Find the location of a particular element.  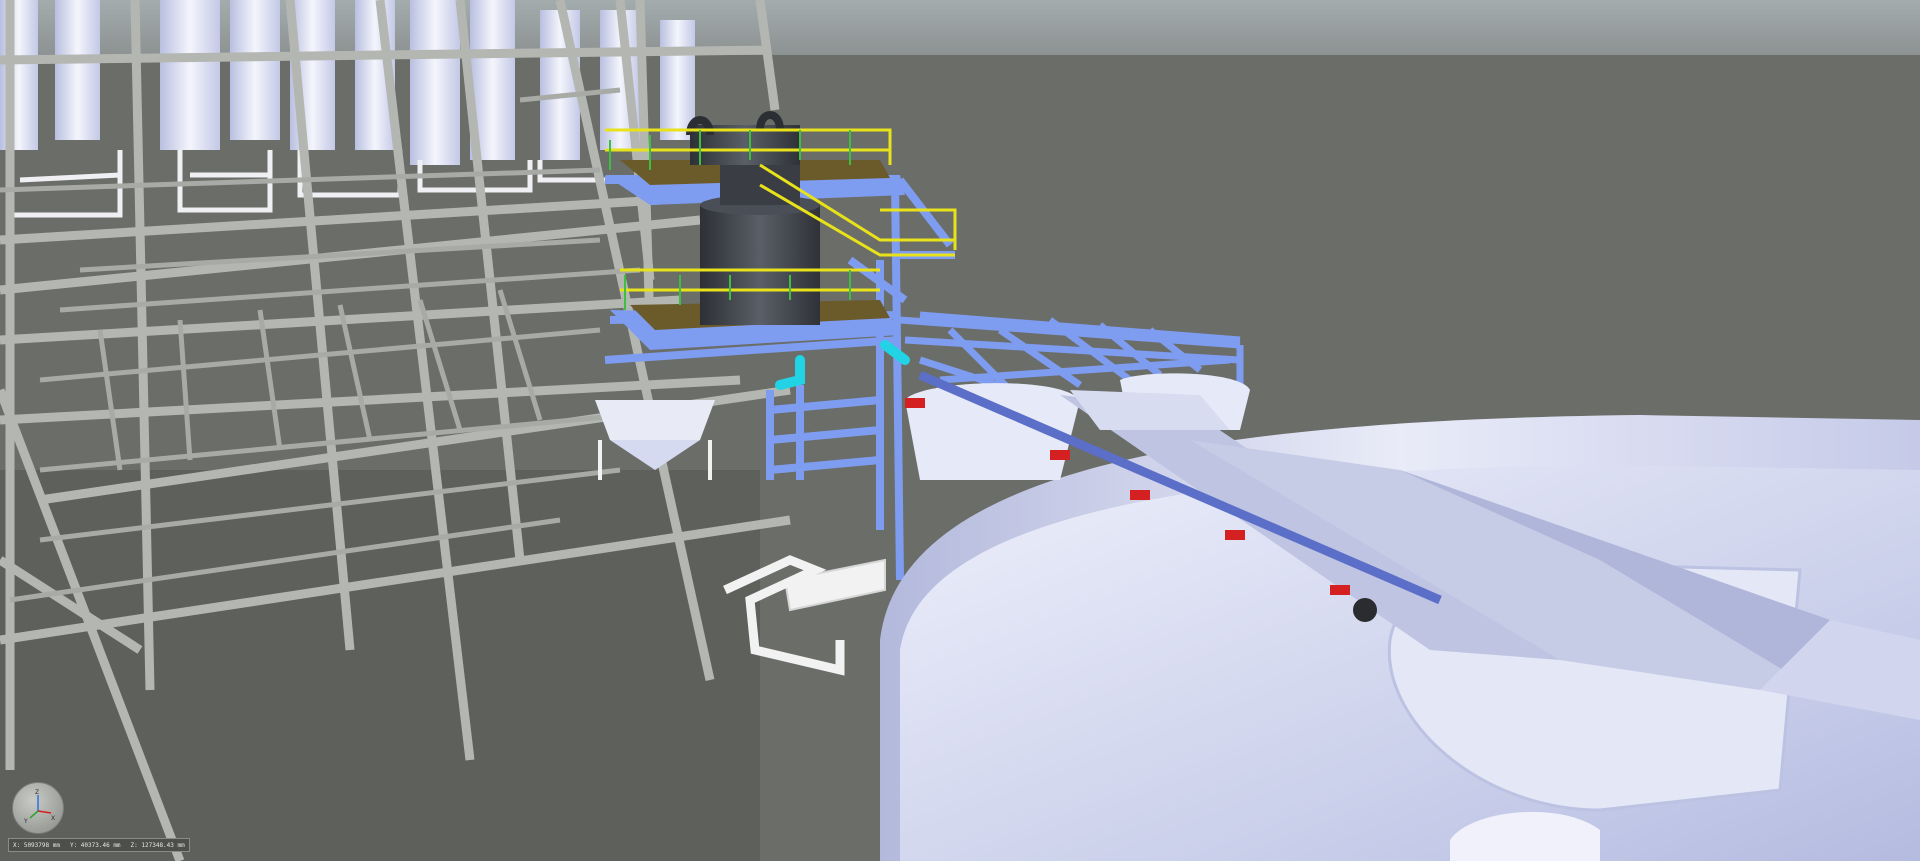

axis-navigation-gizmo: Z X Y is located at coordinates (38, 808).